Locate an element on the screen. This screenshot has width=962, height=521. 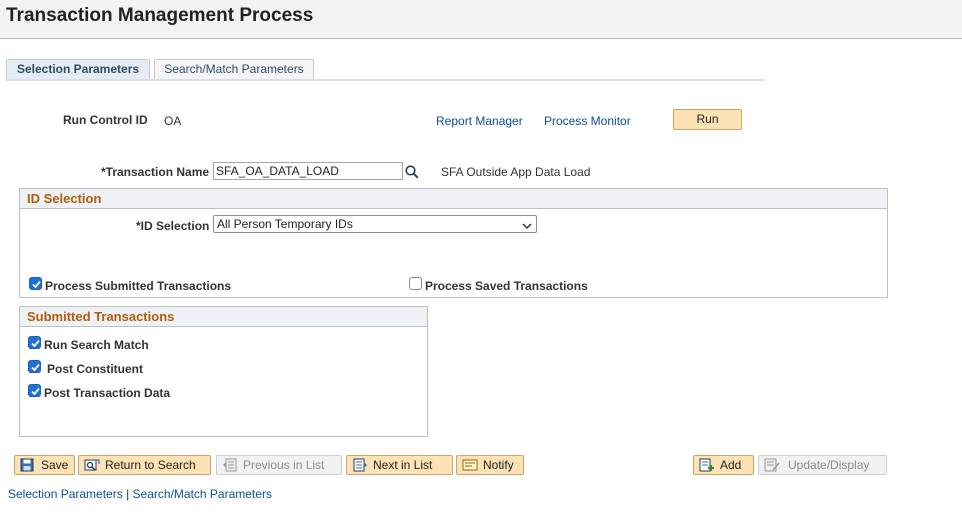
update-display-button: Update/Display is located at coordinates (822, 465).